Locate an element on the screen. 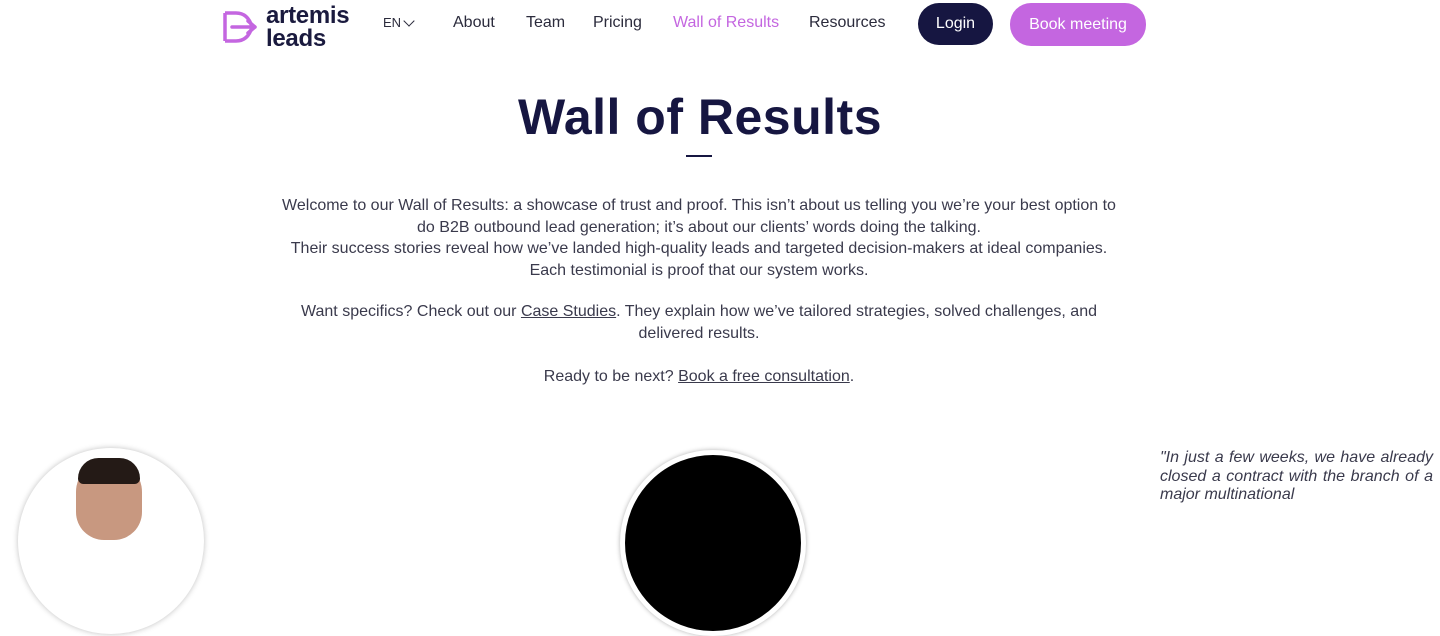 The width and height of the screenshot is (1440, 636). ready-text-before: Ready to be next? is located at coordinates (611, 376).